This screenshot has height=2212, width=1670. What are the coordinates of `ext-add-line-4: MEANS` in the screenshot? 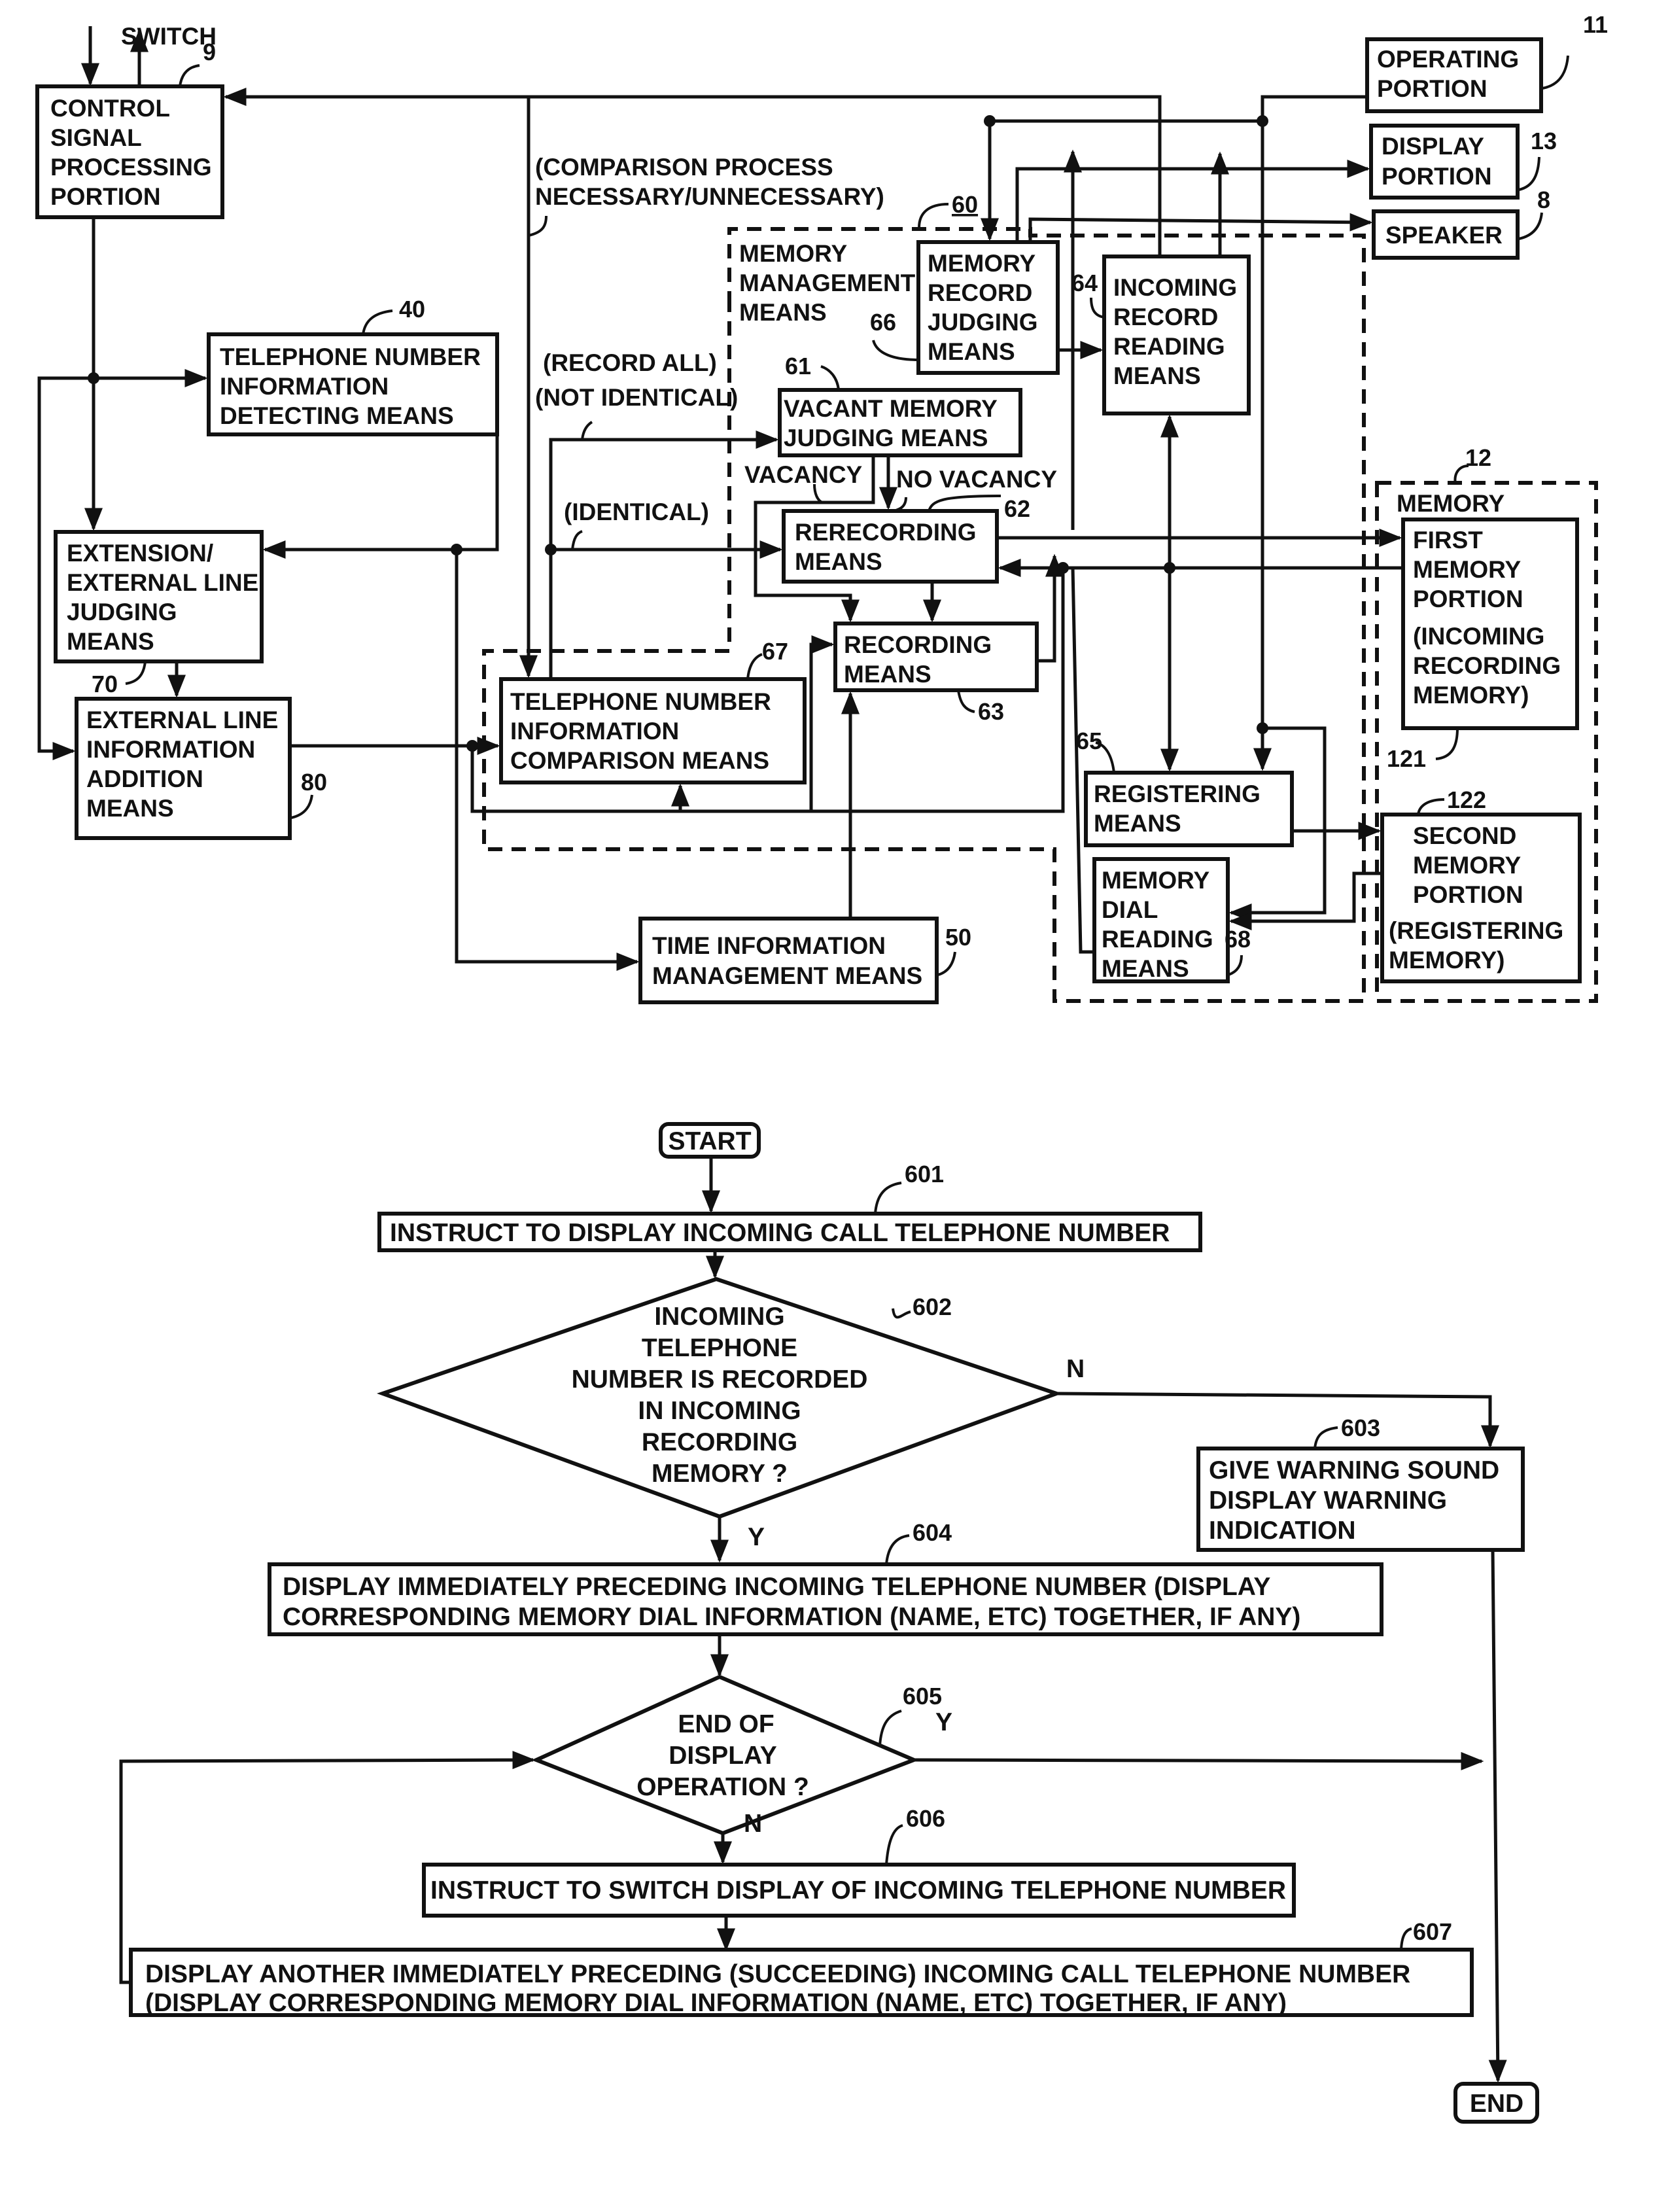 It's located at (130, 808).